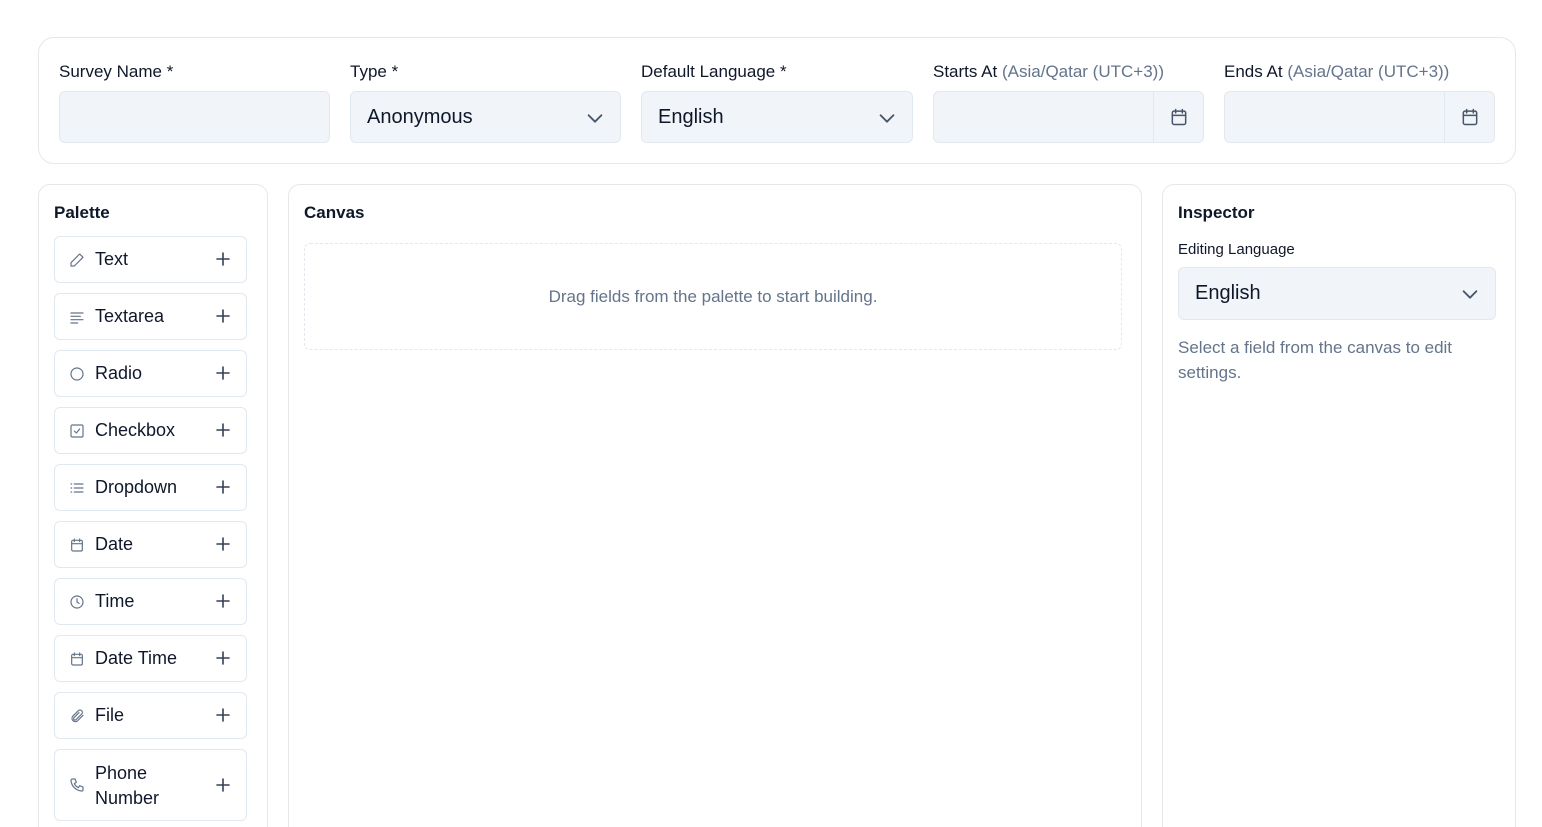  I want to click on palette-title: Palette, so click(82, 212).